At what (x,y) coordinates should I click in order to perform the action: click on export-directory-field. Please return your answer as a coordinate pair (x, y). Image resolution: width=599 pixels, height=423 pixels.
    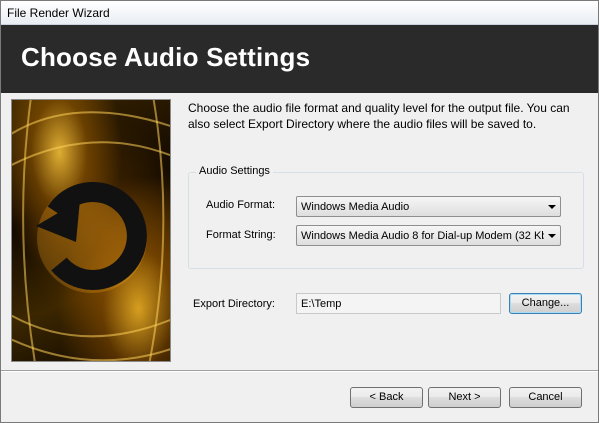
    Looking at the image, I should click on (398, 303).